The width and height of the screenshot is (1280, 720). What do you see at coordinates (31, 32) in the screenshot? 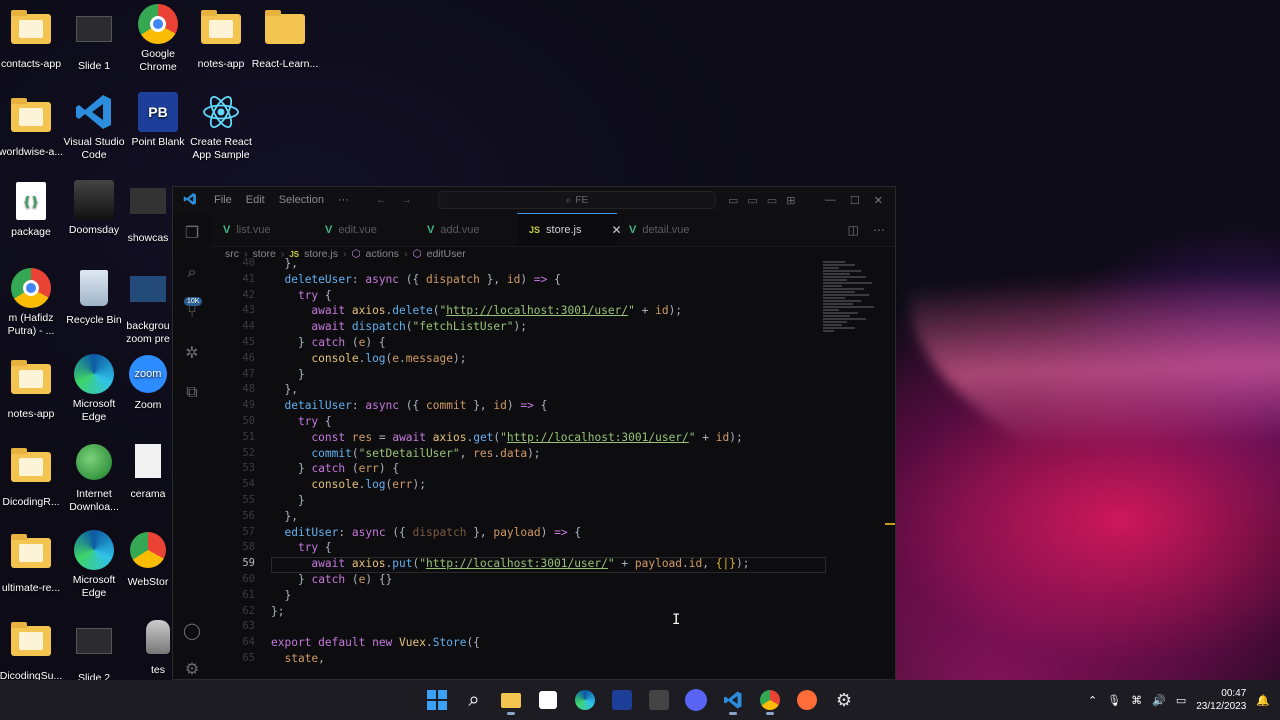
I see `folder-icon` at bounding box center [31, 32].